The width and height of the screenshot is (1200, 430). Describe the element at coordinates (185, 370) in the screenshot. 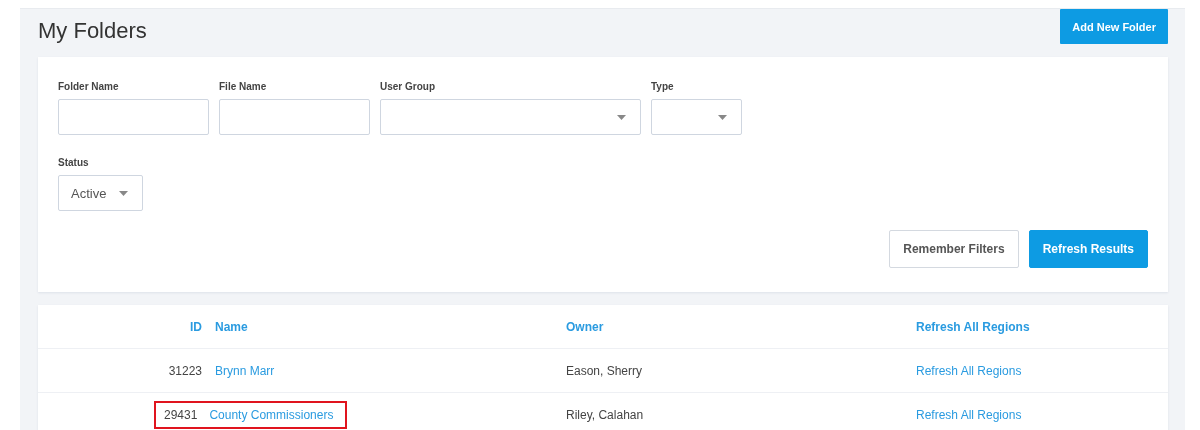

I see `table-cell: 31223` at that location.